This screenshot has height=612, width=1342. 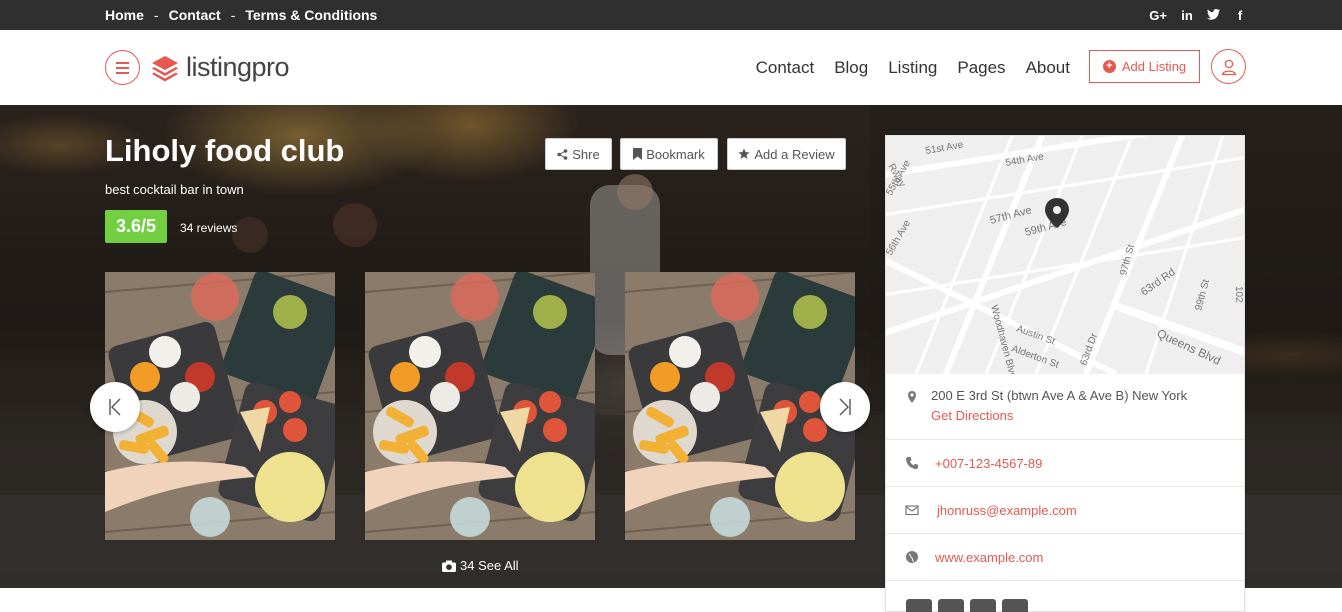 What do you see at coordinates (136, 226) in the screenshot?
I see `rating-badge: 3.6/5` at bounding box center [136, 226].